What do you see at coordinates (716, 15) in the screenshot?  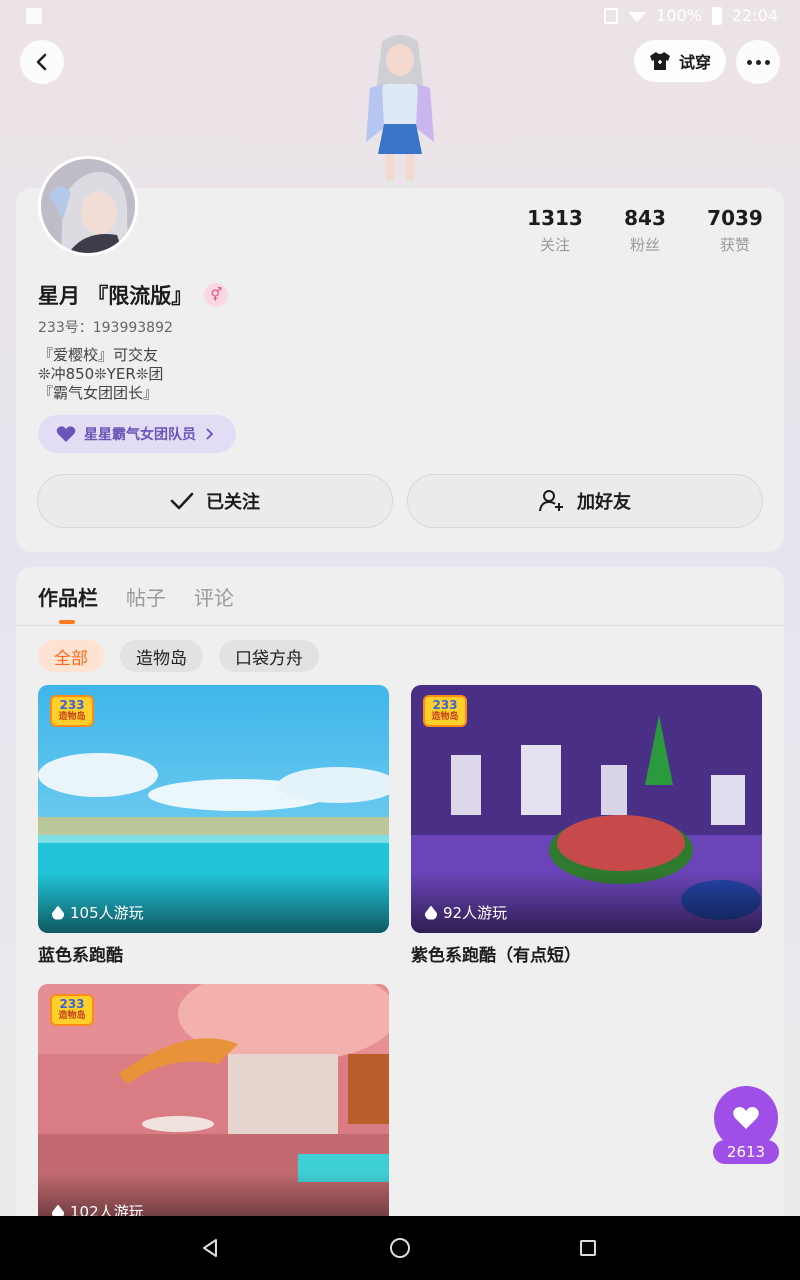 I see `battery-icon` at bounding box center [716, 15].